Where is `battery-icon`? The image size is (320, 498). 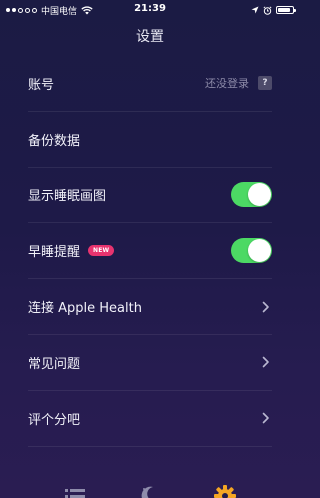
battery-icon is located at coordinates (286, 10).